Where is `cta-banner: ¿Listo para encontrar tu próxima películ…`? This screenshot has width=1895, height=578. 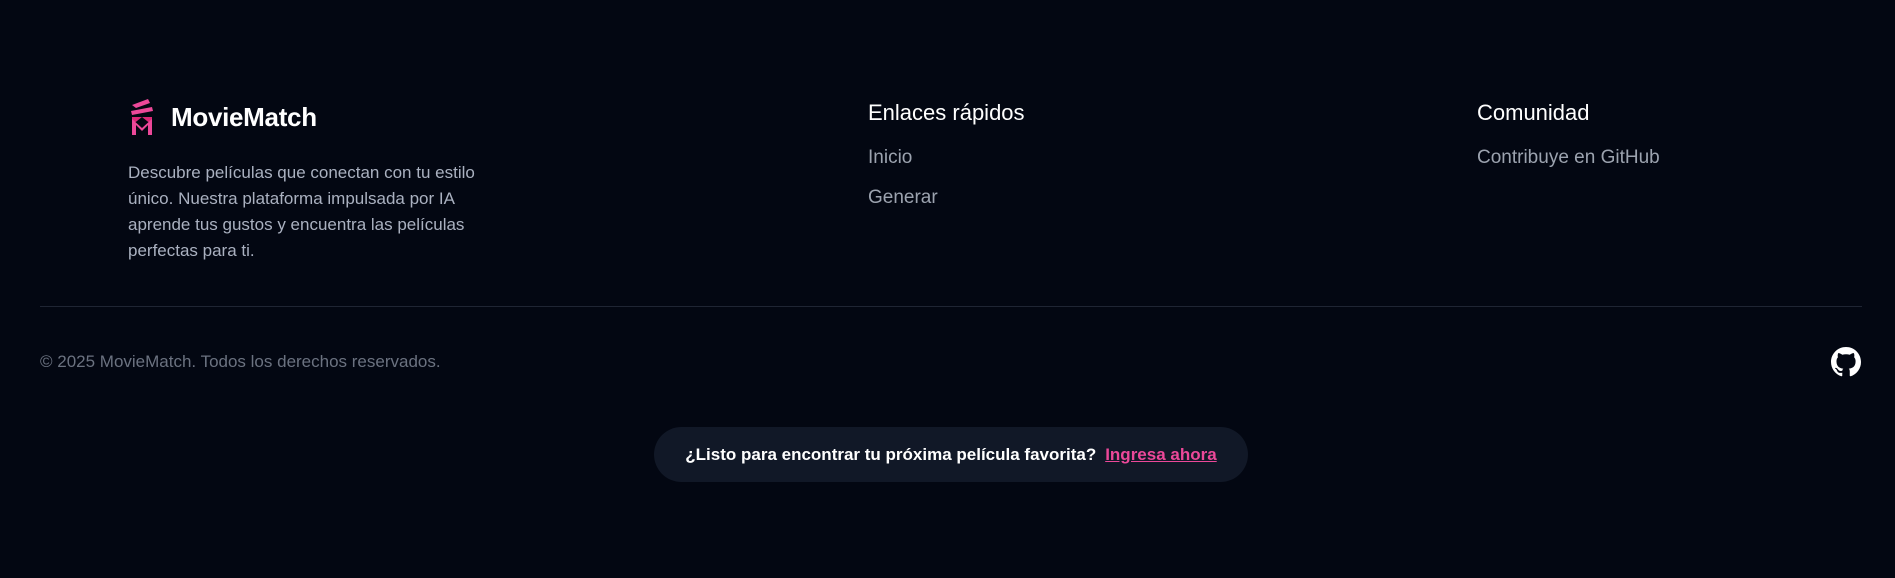 cta-banner: ¿Listo para encontrar tu próxima películ… is located at coordinates (951, 454).